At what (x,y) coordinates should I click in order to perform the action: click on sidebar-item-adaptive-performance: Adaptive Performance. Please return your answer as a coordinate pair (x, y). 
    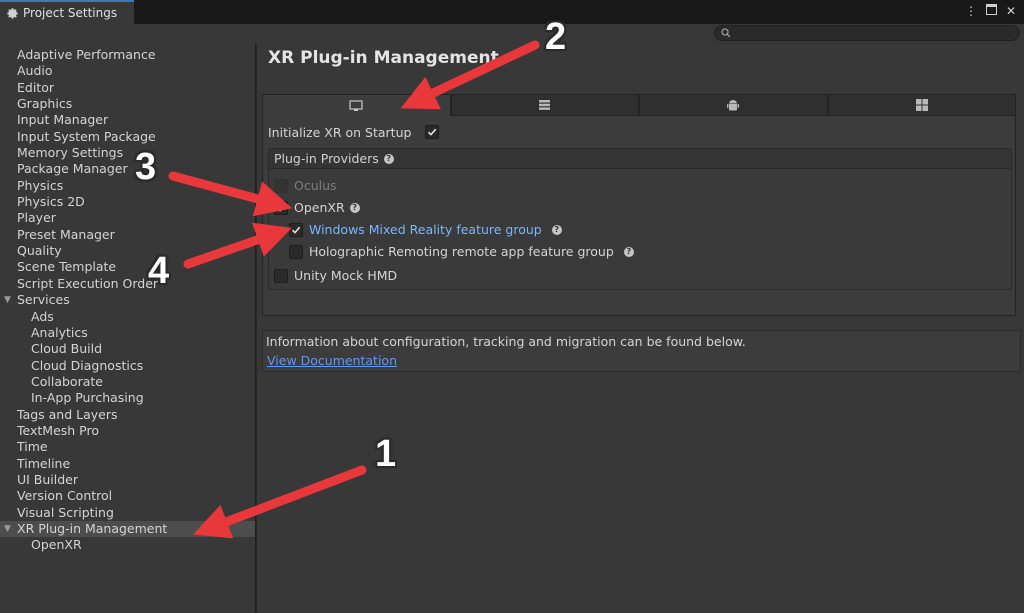
    Looking at the image, I should click on (127, 55).